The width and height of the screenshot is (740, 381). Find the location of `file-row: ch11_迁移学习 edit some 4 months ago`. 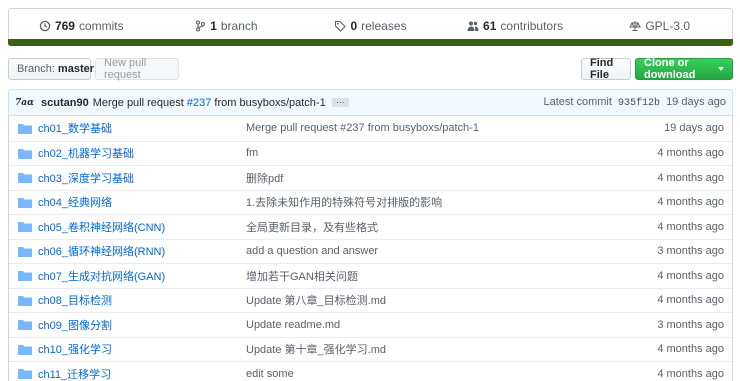

file-row: ch11_迁移学习 edit some 4 months ago is located at coordinates (370, 371).